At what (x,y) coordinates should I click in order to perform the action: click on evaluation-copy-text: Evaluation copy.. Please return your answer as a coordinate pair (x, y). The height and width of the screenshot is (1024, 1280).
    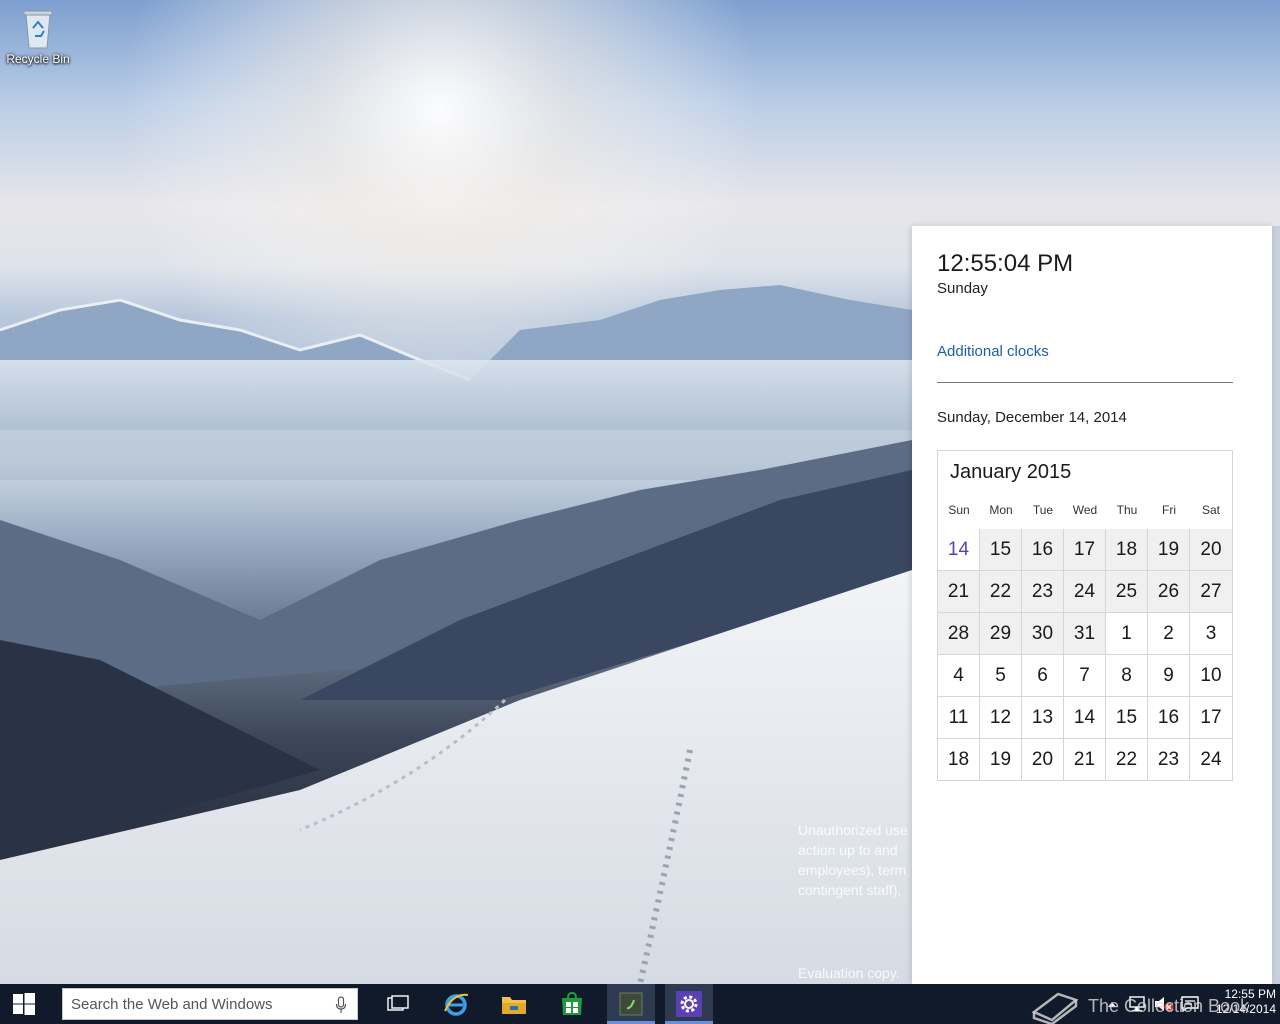
    Looking at the image, I should click on (849, 973).